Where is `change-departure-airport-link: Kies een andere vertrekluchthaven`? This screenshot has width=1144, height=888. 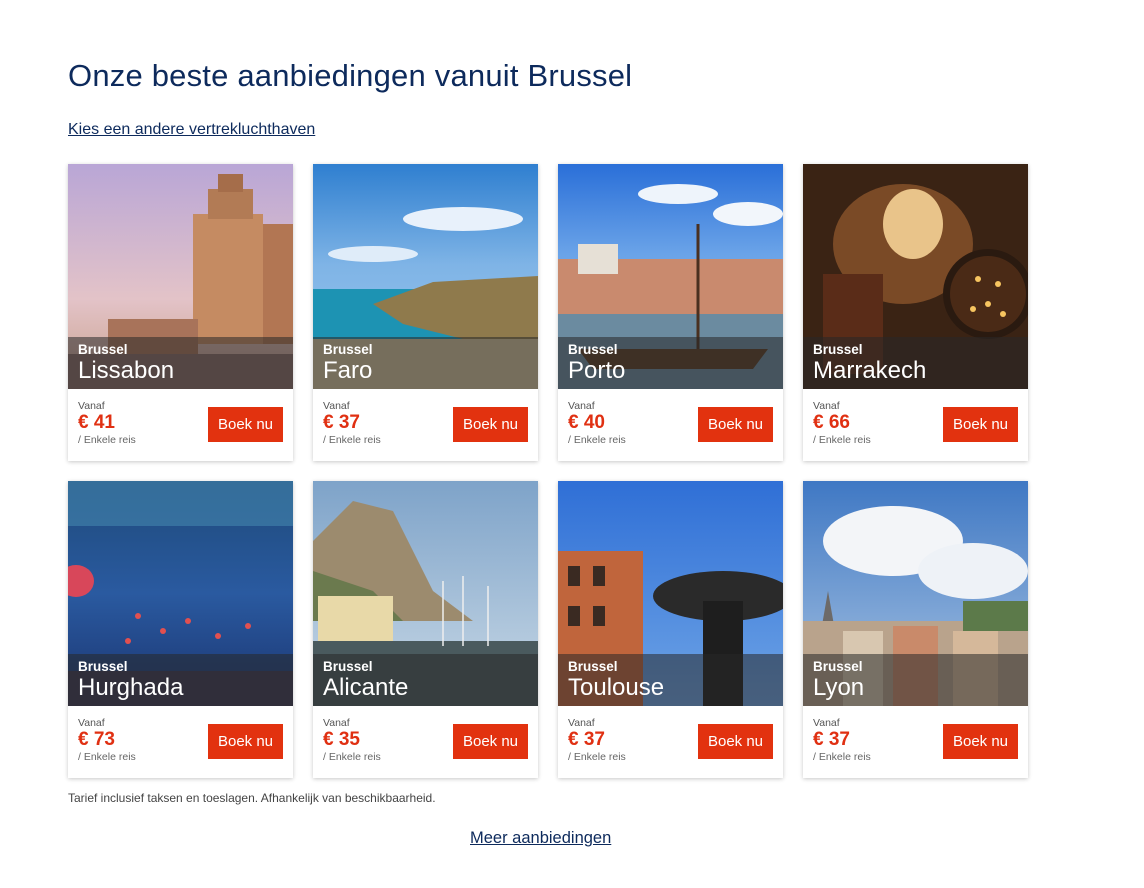
change-departure-airport-link: Kies een andere vertrekluchthaven is located at coordinates (191, 130).